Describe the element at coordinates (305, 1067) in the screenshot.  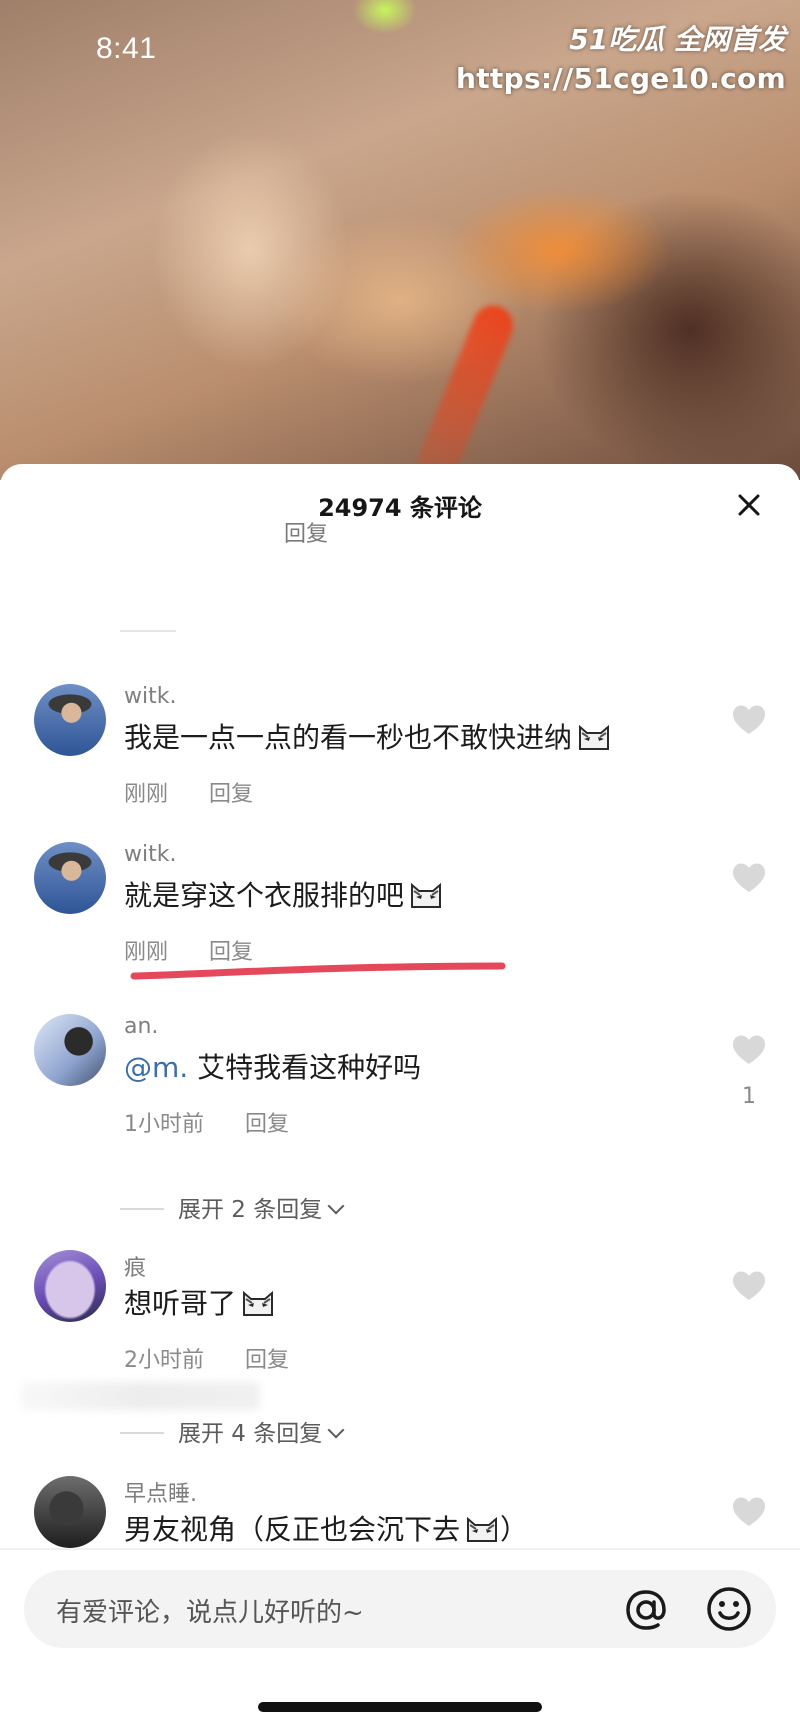
I see `comment-text-body: 艾特我看这种好吗` at that location.